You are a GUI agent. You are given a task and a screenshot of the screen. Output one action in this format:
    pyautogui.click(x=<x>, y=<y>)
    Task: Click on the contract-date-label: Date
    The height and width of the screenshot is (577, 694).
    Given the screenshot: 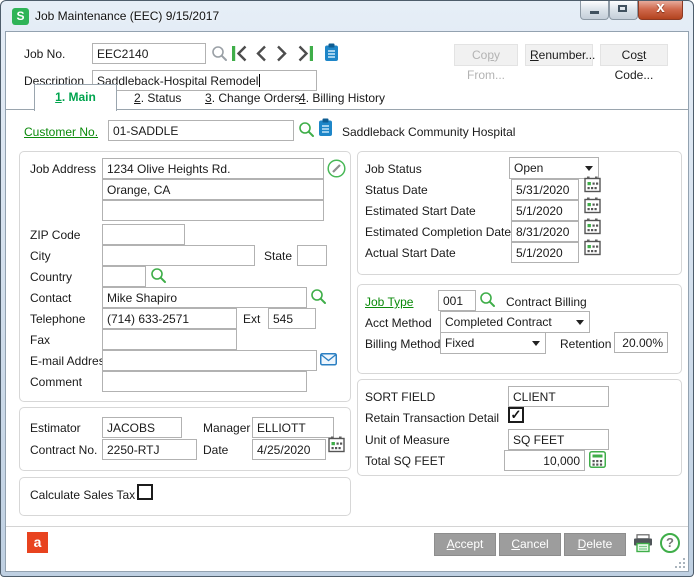 What is the action you would take?
    pyautogui.click(x=216, y=450)
    